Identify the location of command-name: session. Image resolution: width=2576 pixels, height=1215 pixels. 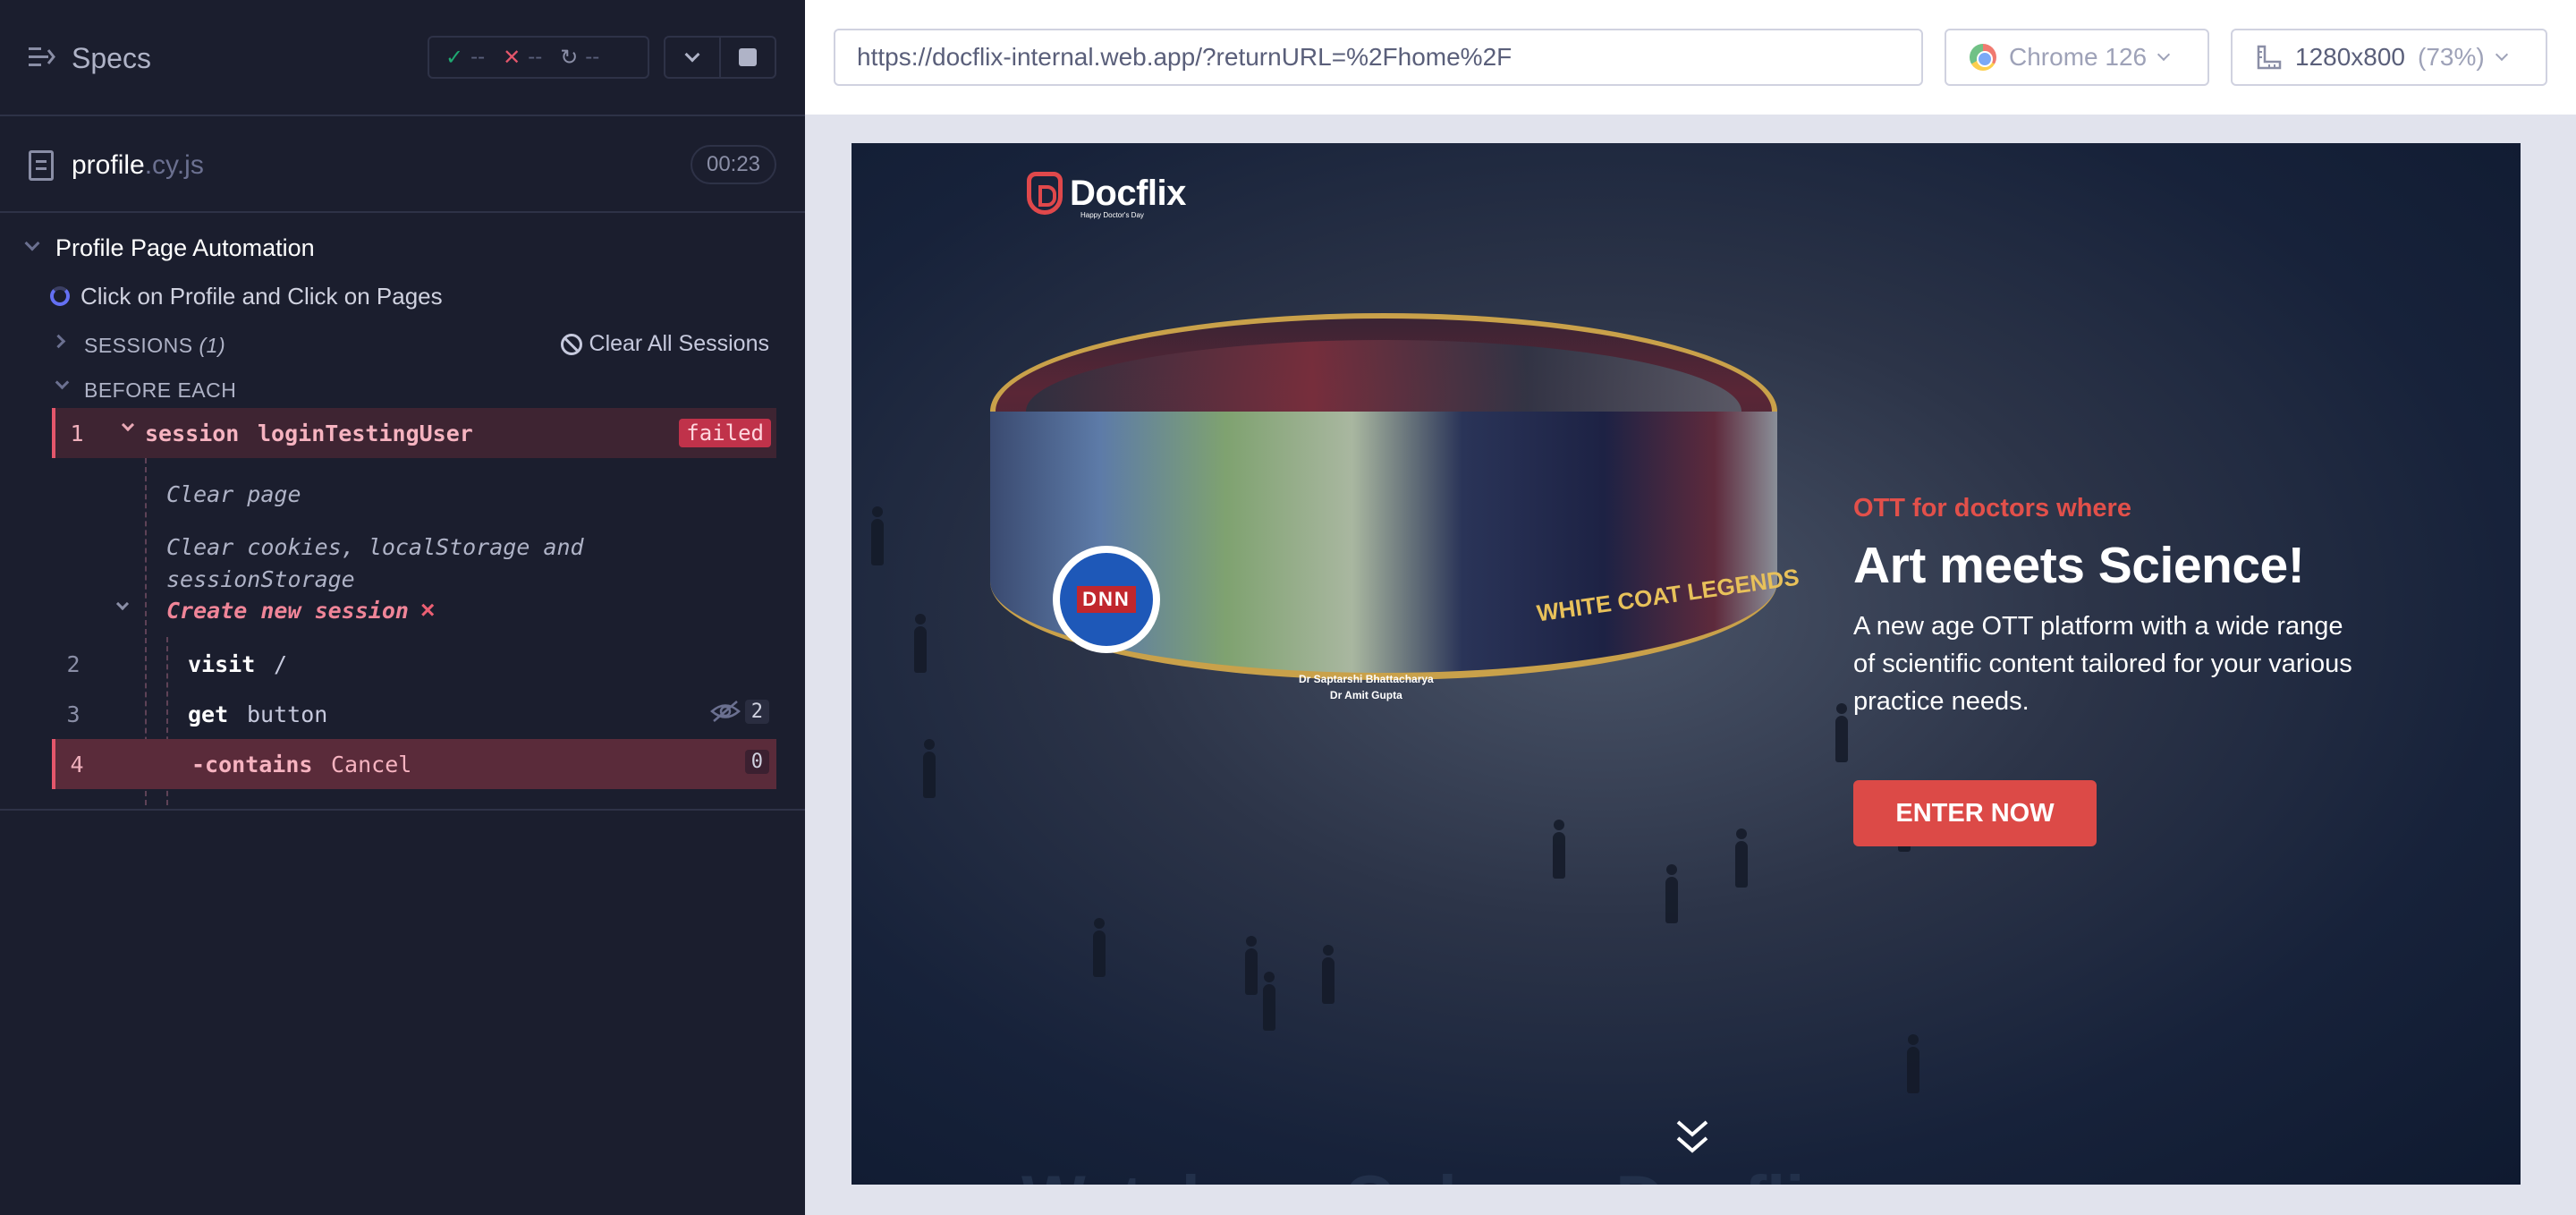
(192, 434).